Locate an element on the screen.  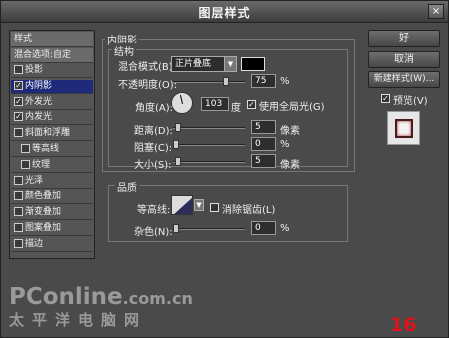
distance-field: 5 is located at coordinates (263, 127).